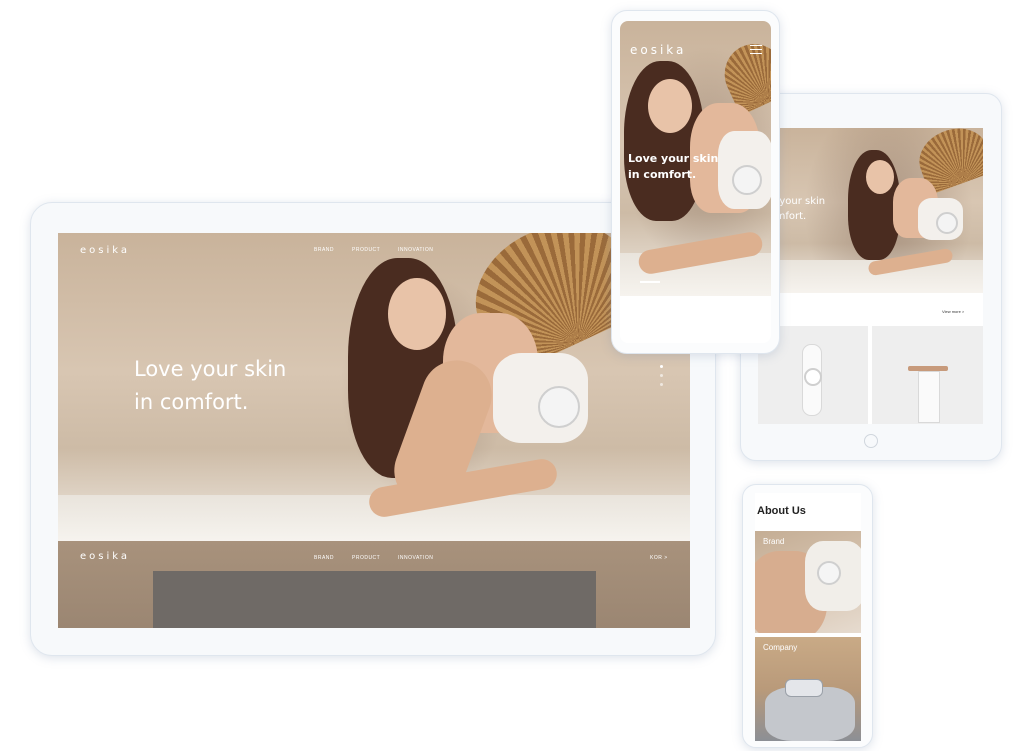 Image resolution: width=1017 pixels, height=751 pixels. Describe the element at coordinates (808, 582) in the screenshot. I see `phone-bottom-card-brand: Brand` at that location.